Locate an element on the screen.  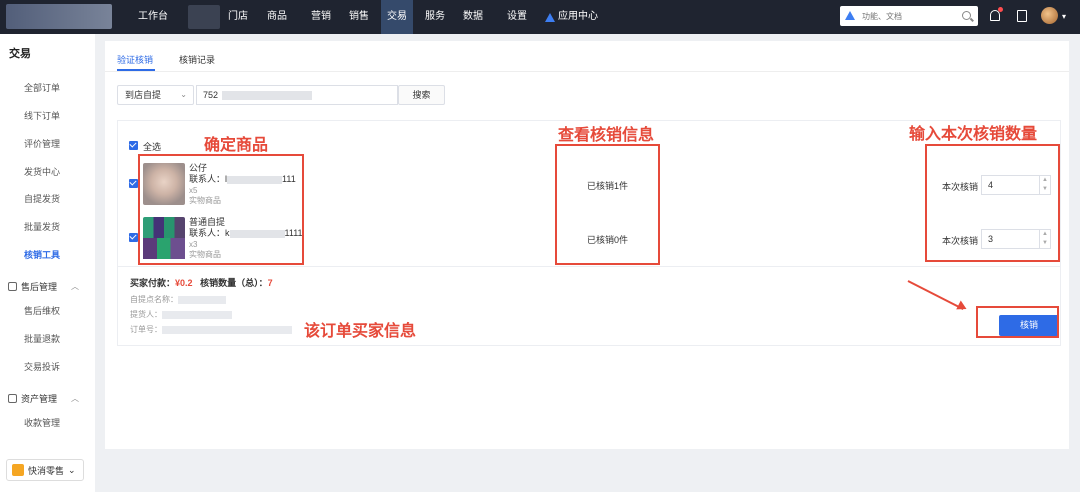
nav-app-center-label: 应用中心 is located at coordinates (578, 16).